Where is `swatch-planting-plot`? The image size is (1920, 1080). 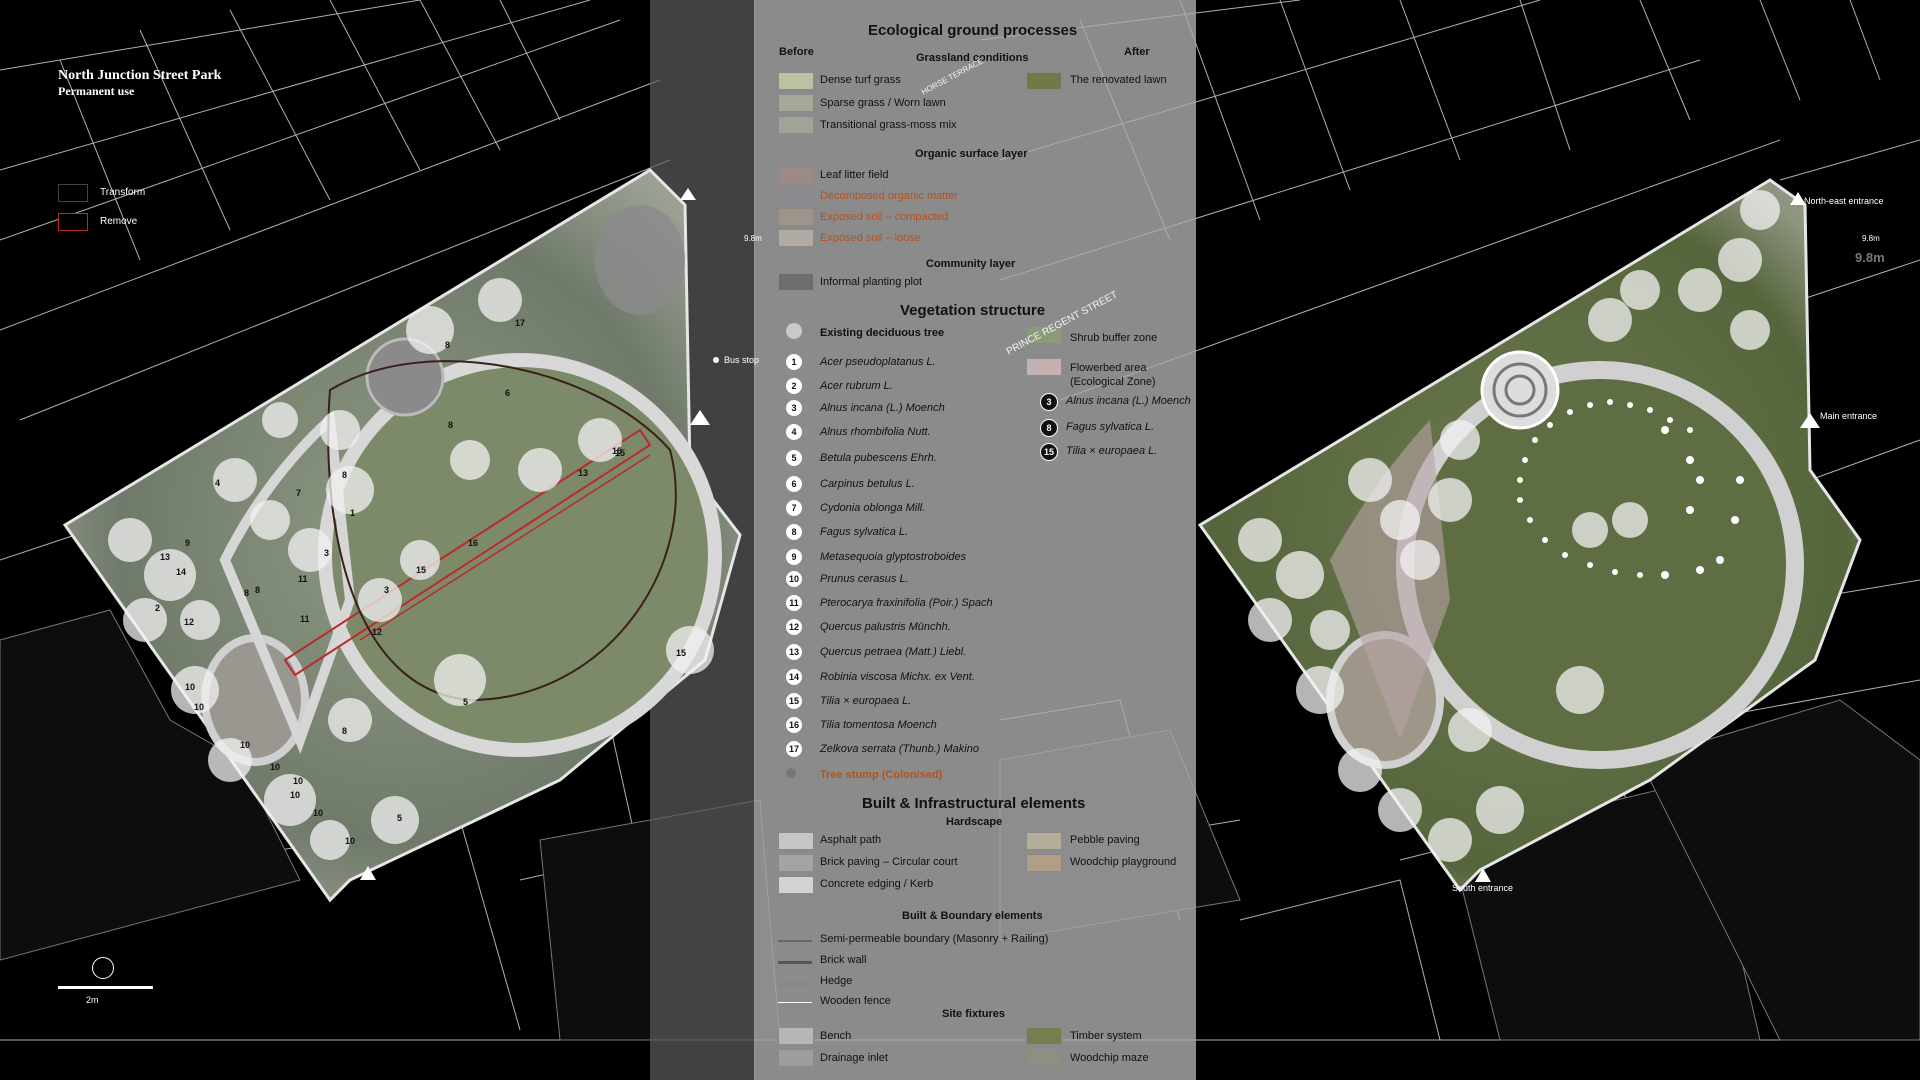
swatch-planting-plot is located at coordinates (796, 282).